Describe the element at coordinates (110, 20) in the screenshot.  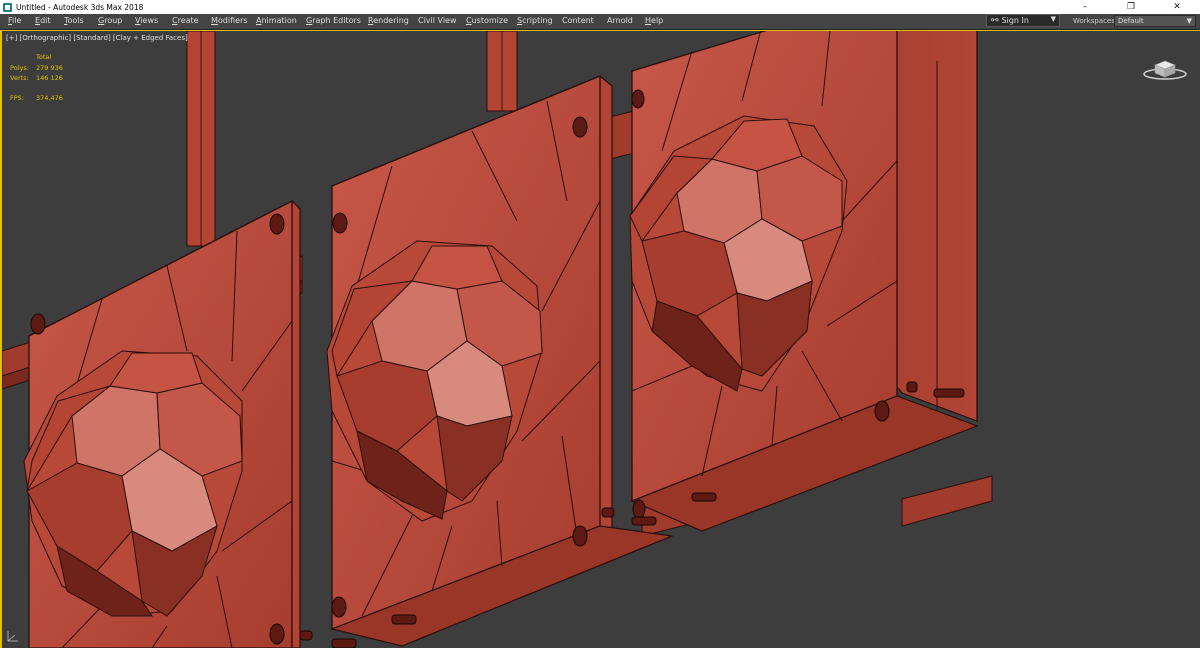
I see `menu-group: Group` at that location.